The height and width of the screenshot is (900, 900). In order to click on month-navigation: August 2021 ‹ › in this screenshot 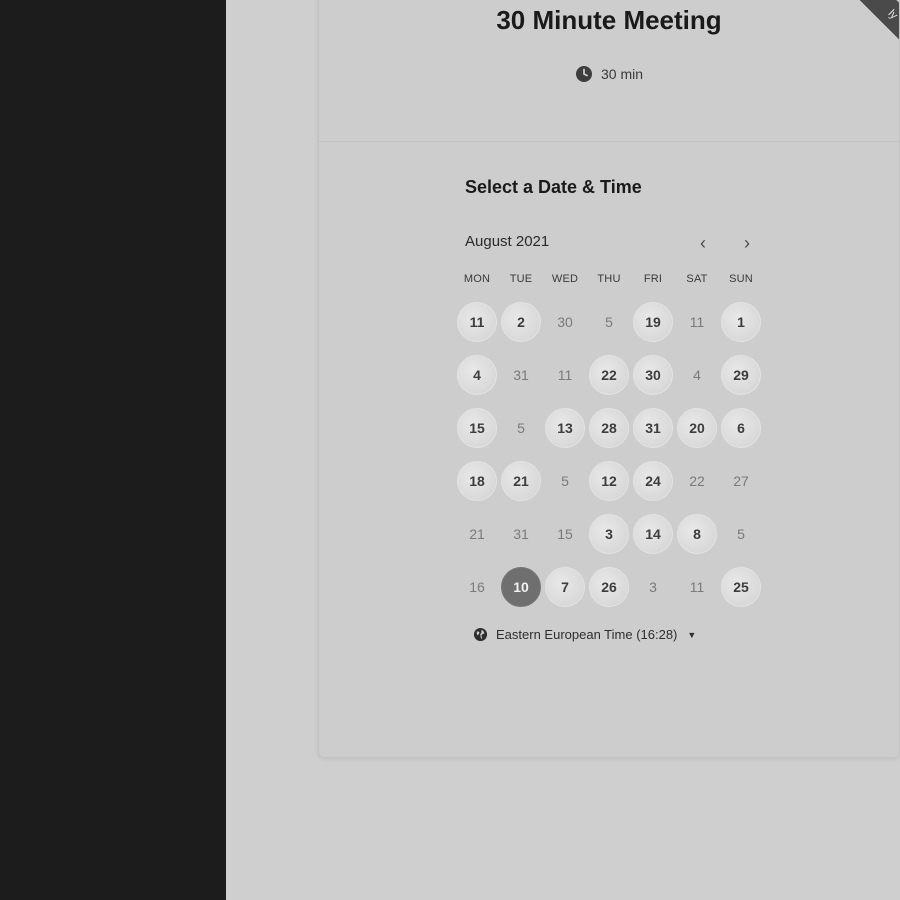, I will do `click(613, 243)`.